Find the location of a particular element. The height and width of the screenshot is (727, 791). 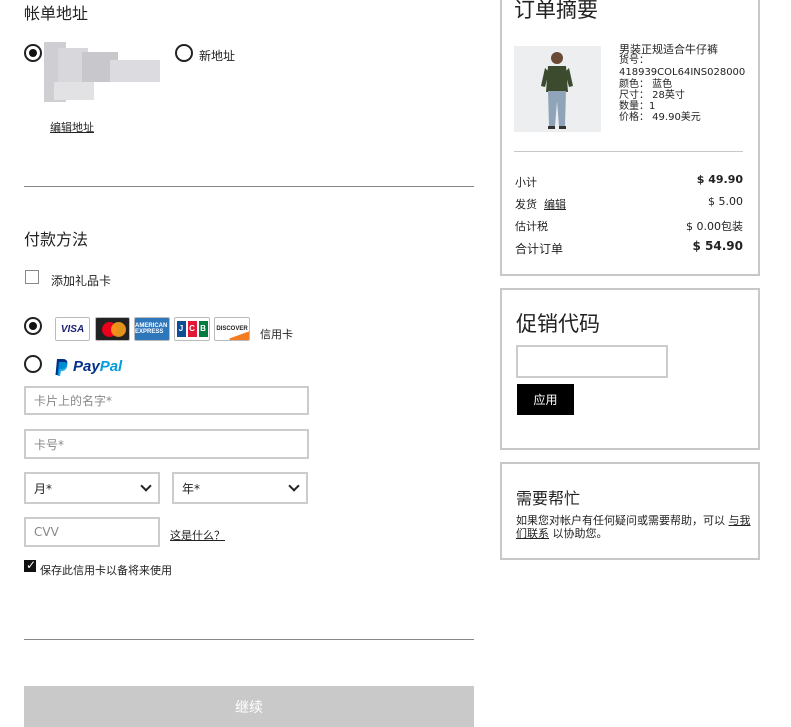

save-card-checkbox is located at coordinates (30, 565).